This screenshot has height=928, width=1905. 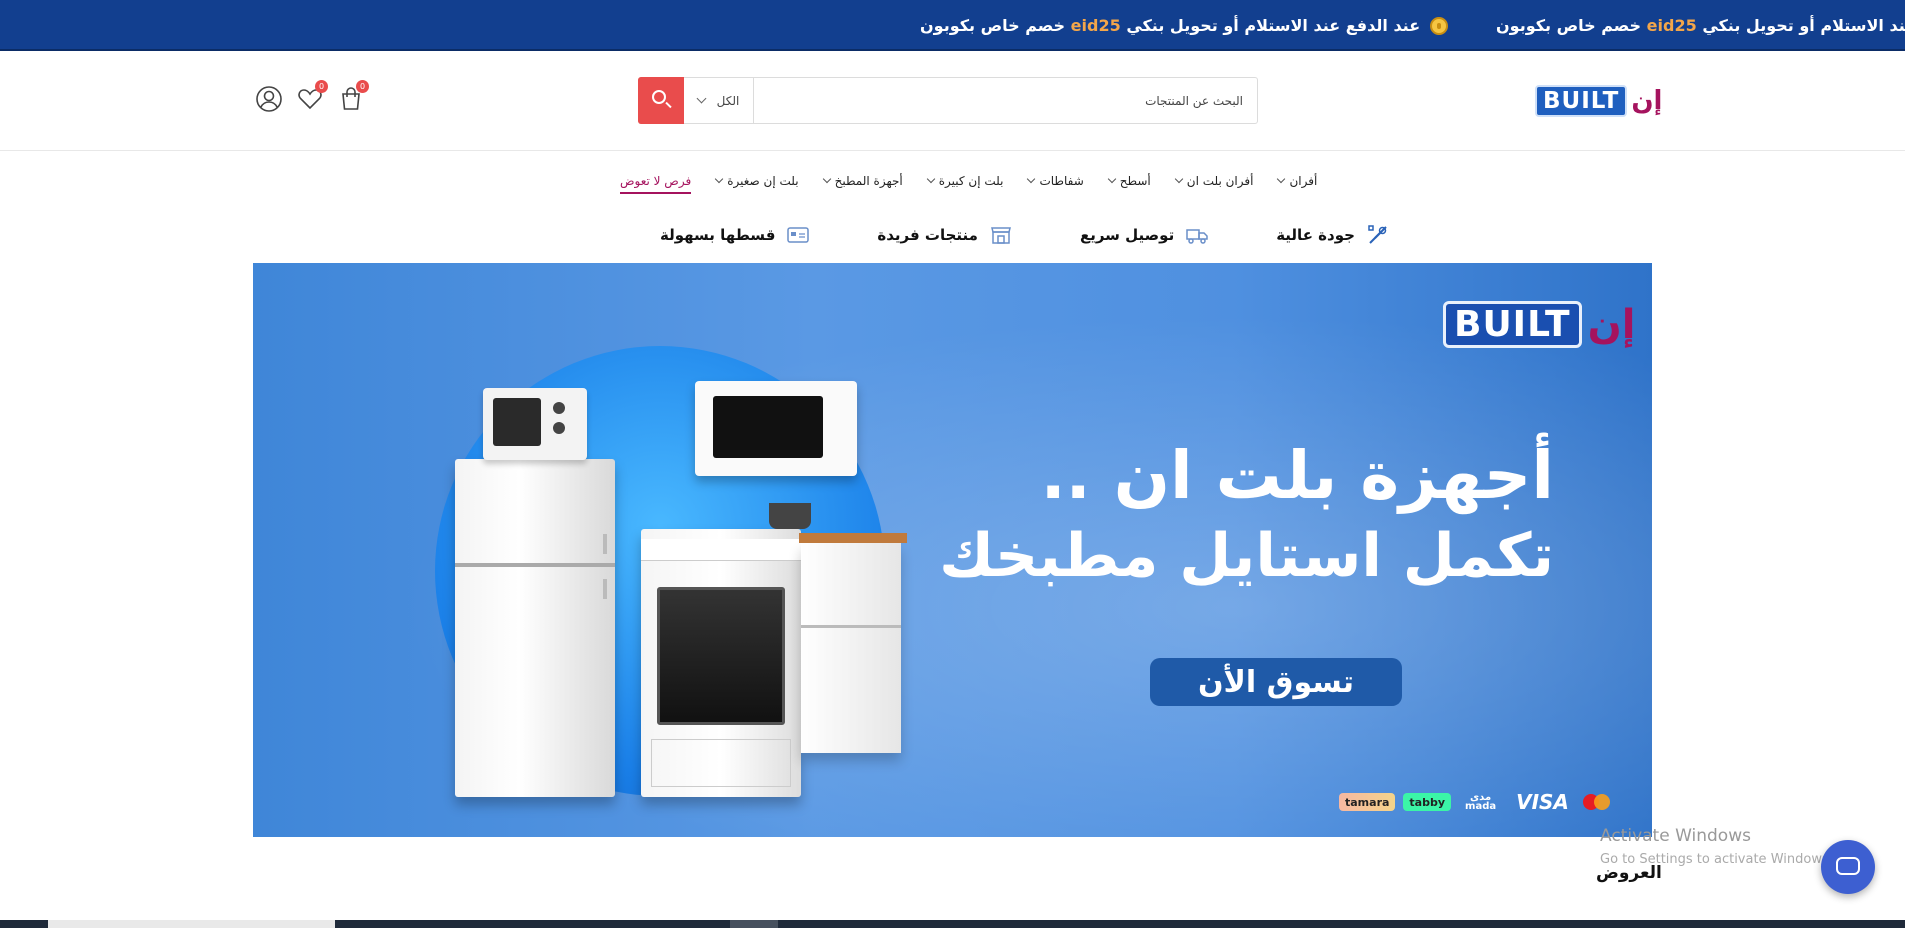 What do you see at coordinates (656, 181) in the screenshot?
I see `nav-item-label: فرص لا تعوض` at bounding box center [656, 181].